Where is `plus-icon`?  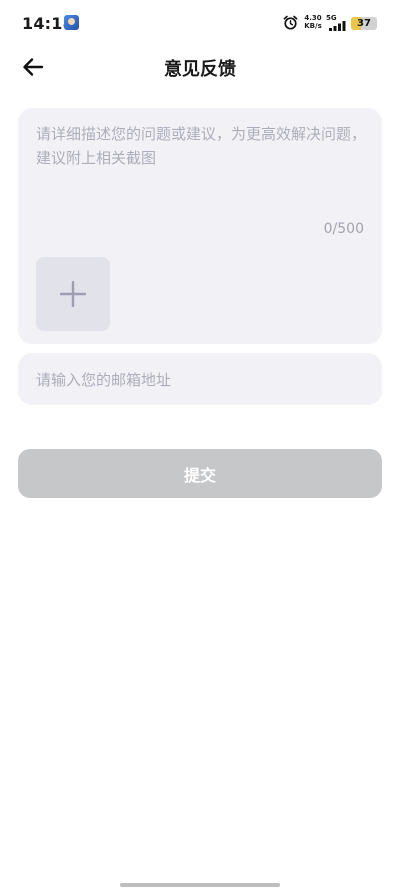
plus-icon is located at coordinates (73, 294).